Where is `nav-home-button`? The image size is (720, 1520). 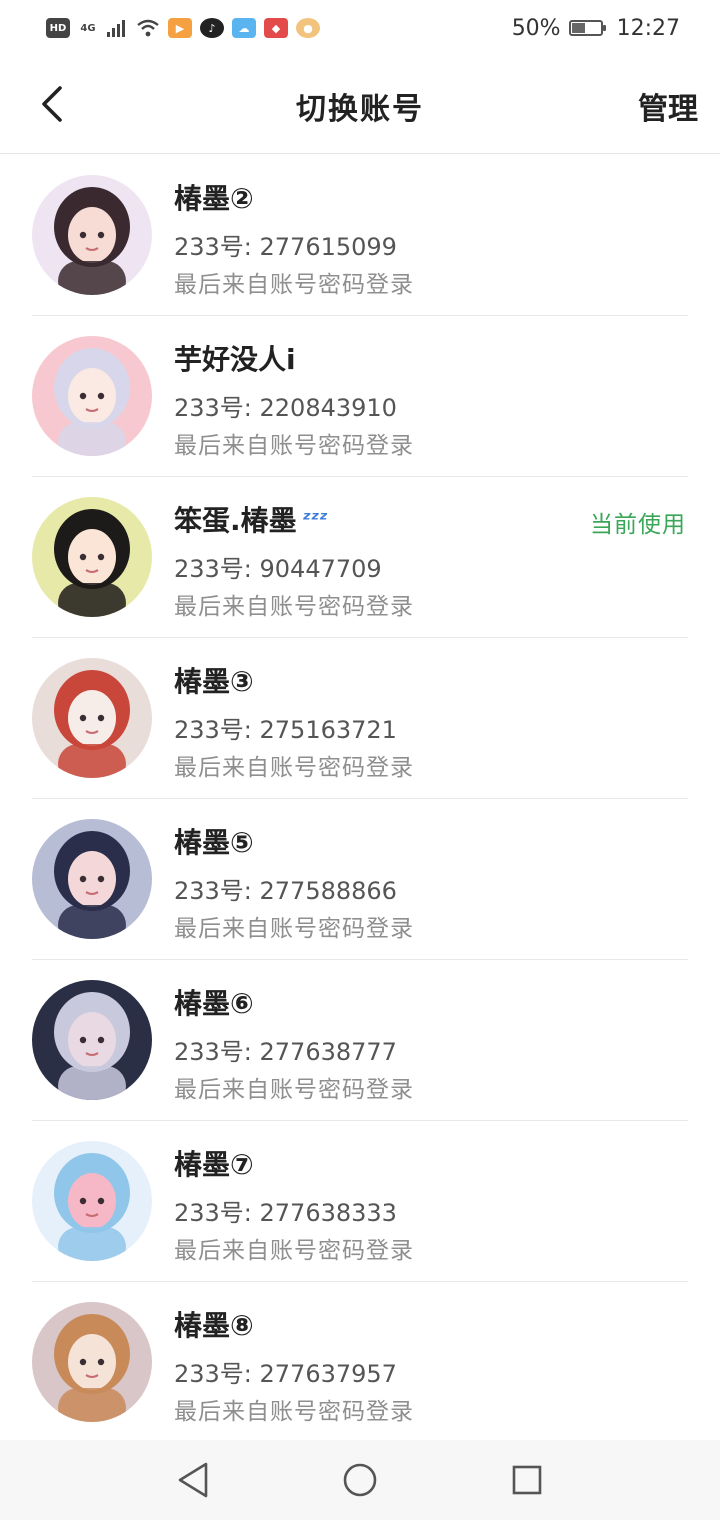 nav-home-button is located at coordinates (360, 1480).